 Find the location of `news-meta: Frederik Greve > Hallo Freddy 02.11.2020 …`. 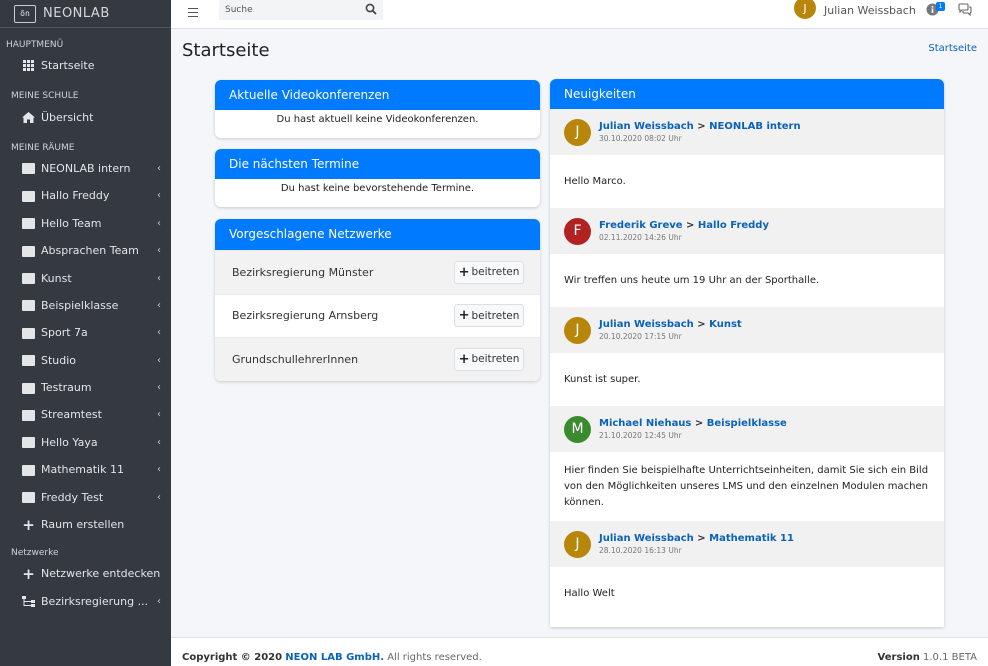

news-meta: Frederik Greve > Hallo Freddy 02.11.2020 … is located at coordinates (684, 231).